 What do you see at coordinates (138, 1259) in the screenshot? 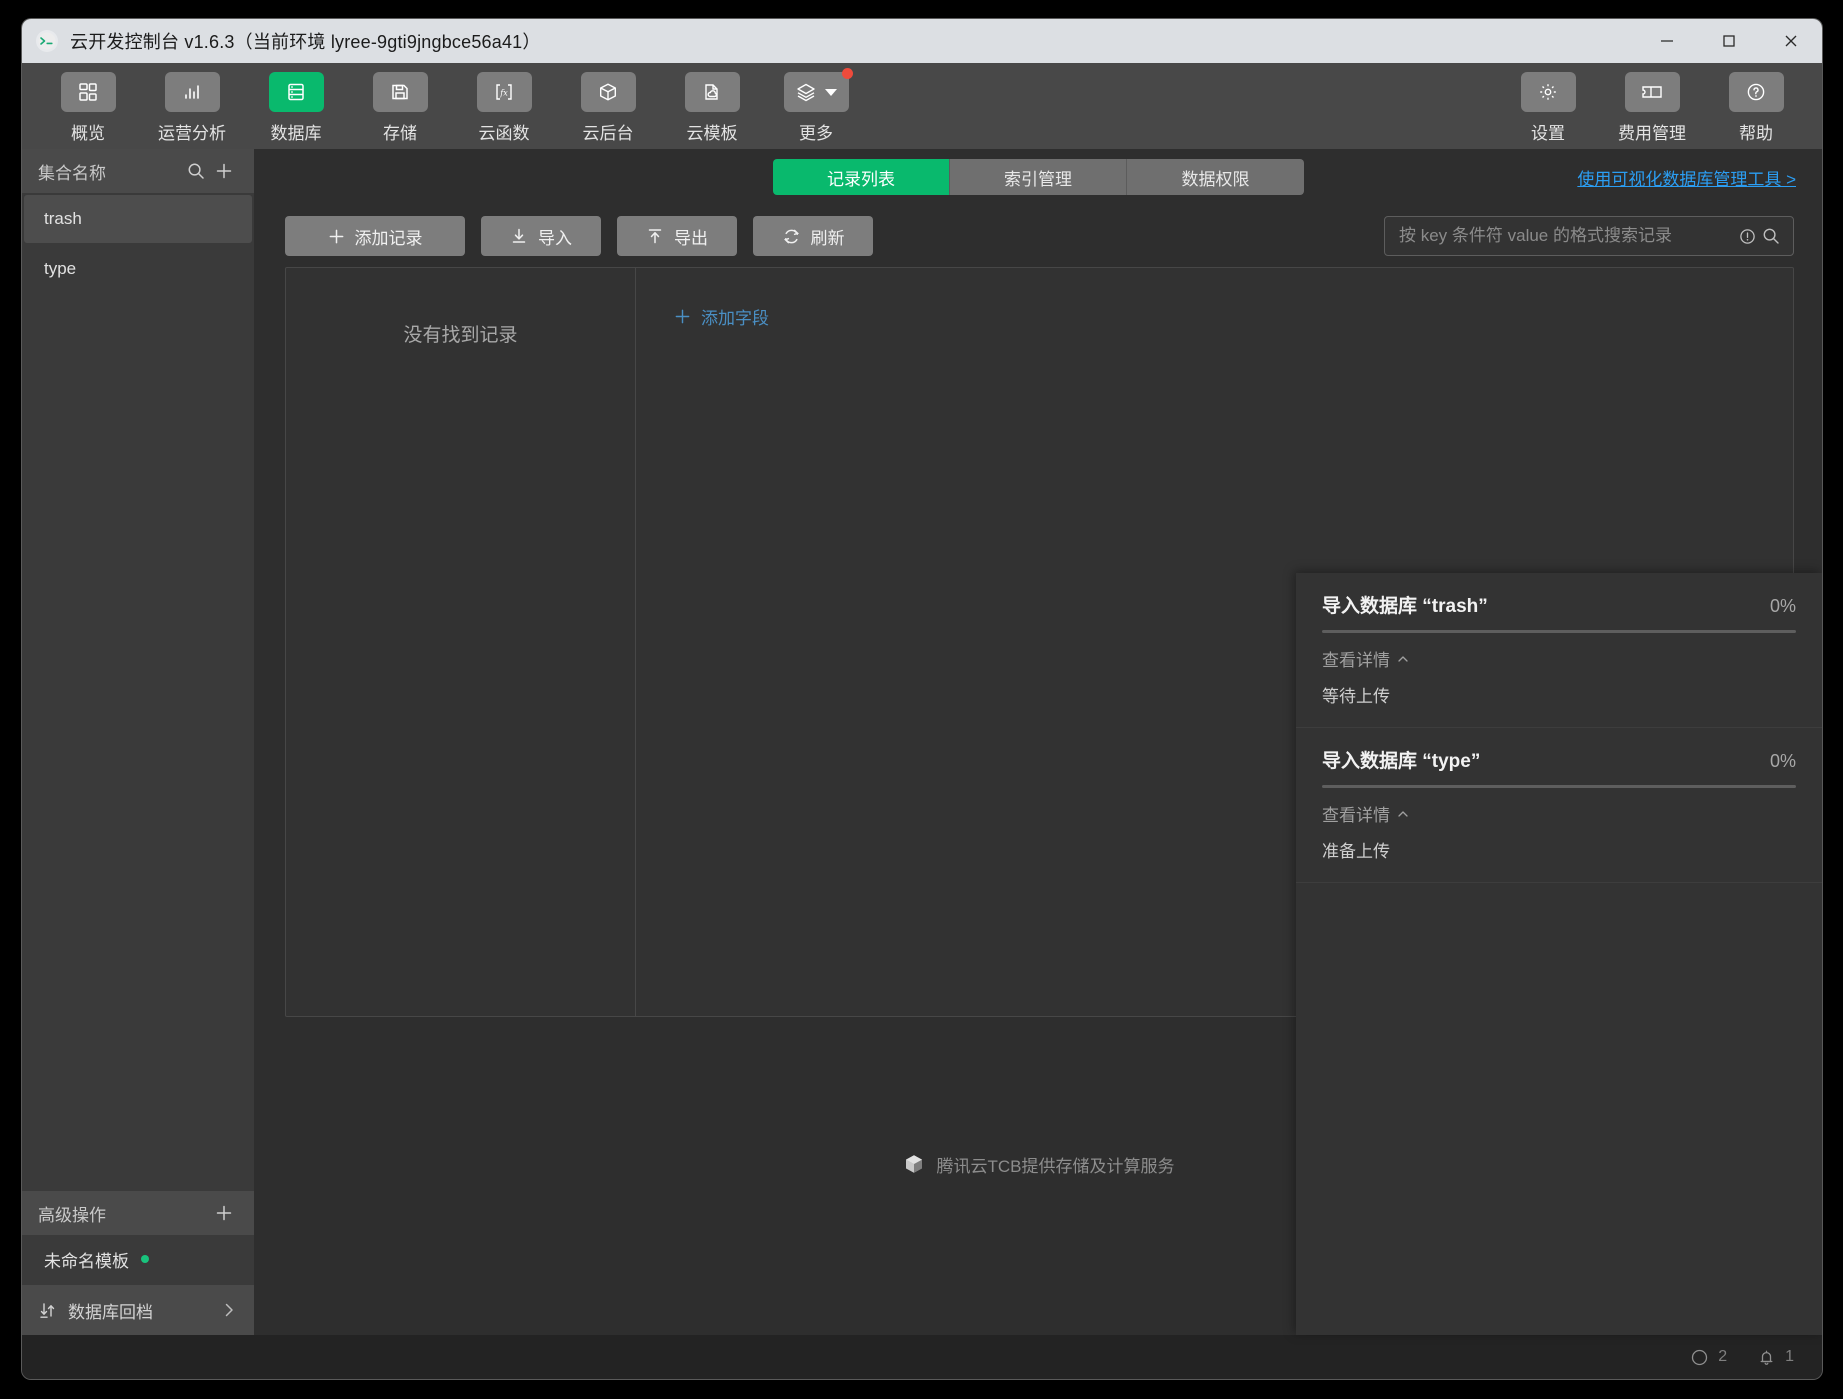
I see `sidebar-item-unnamed-template: 未命名模板` at bounding box center [138, 1259].